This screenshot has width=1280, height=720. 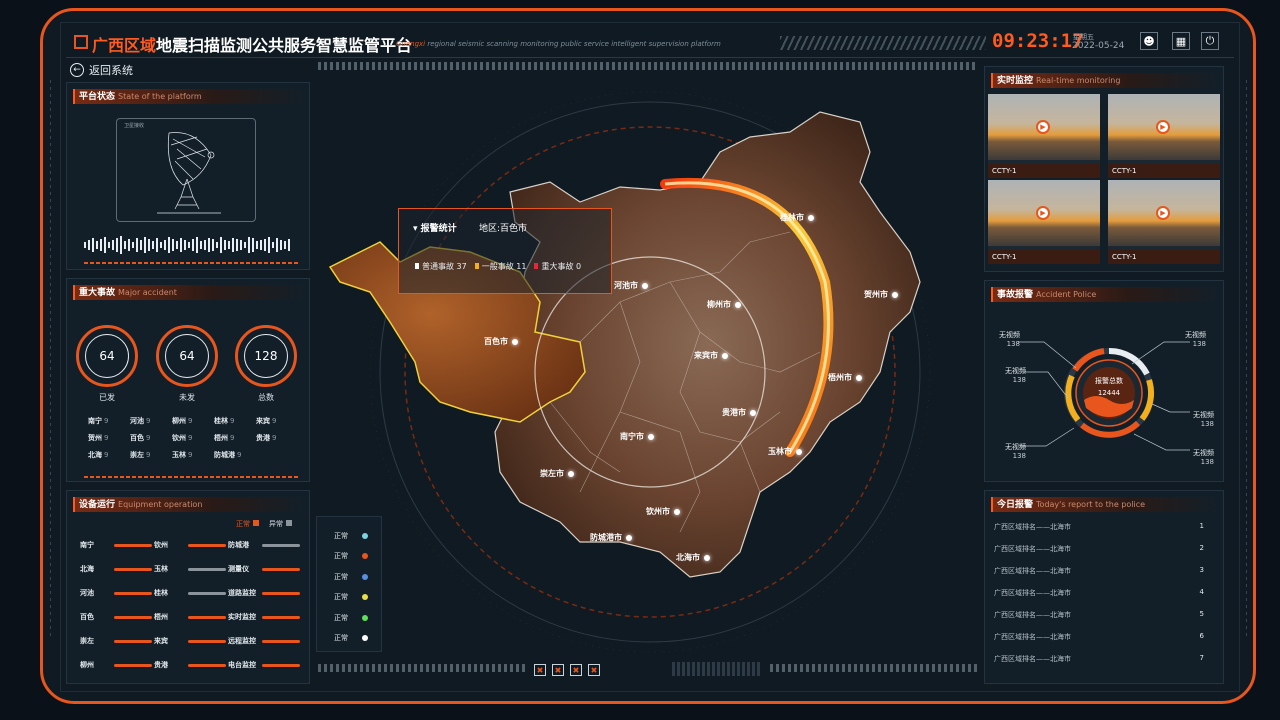 What do you see at coordinates (1104, 504) in the screenshot?
I see `panel-header: 今日报警 Today's report to the police` at bounding box center [1104, 504].